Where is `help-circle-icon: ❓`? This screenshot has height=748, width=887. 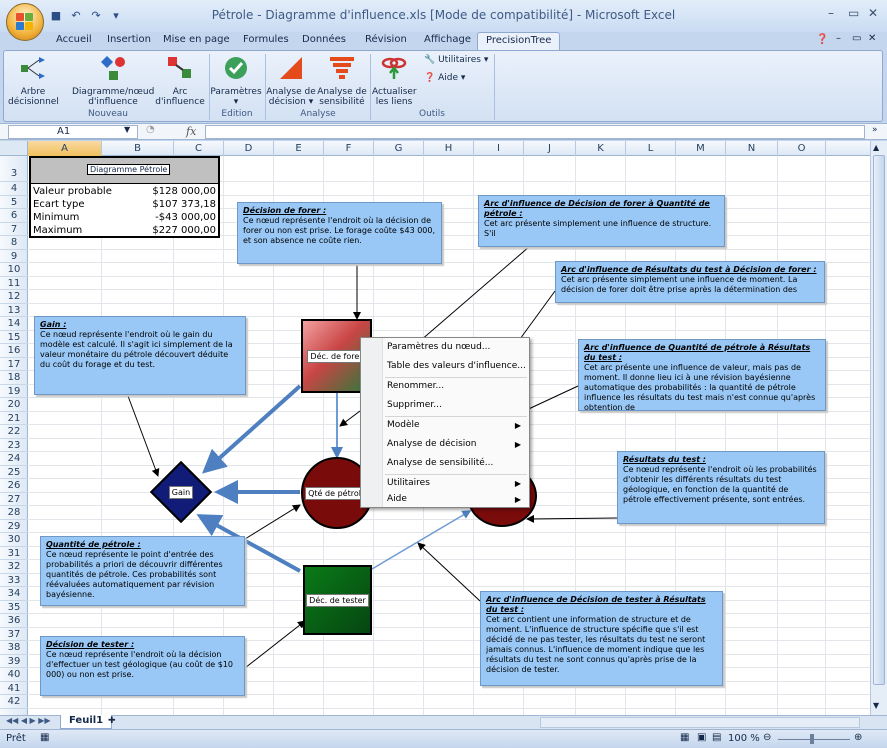 help-circle-icon: ❓ is located at coordinates (430, 78).